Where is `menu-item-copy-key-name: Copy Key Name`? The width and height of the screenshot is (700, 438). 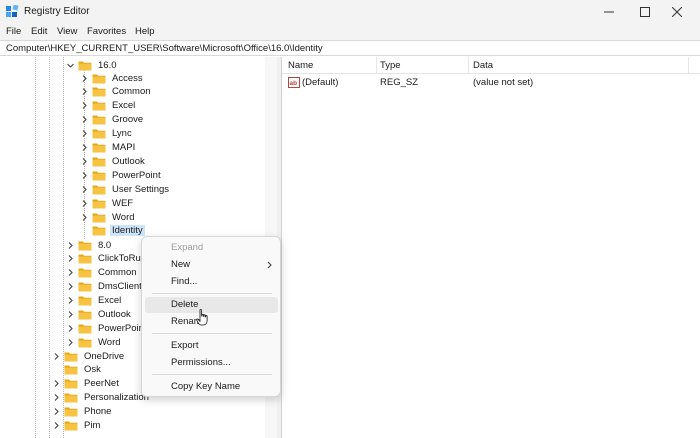 menu-item-copy-key-name: Copy Key Name is located at coordinates (211, 387).